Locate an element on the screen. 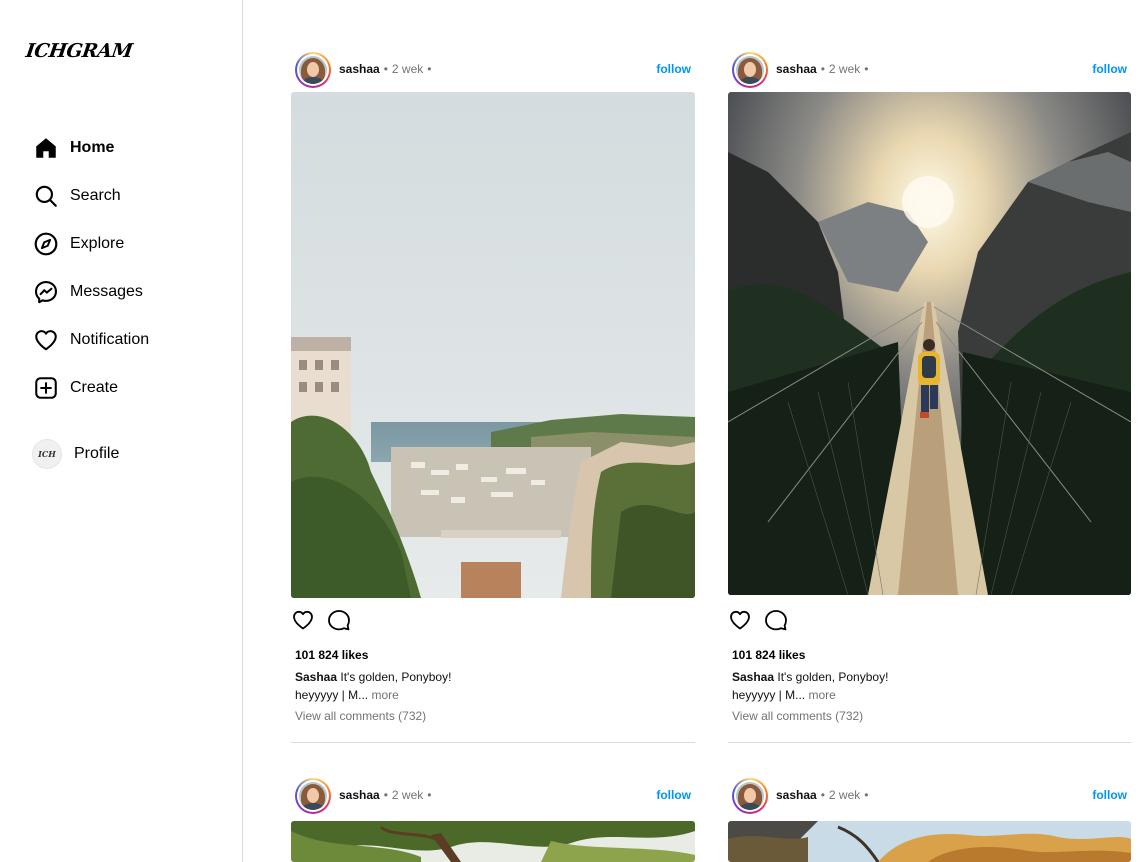 This screenshot has width=1146, height=862. sidebar-item-explore: Explore is located at coordinates (78, 244).